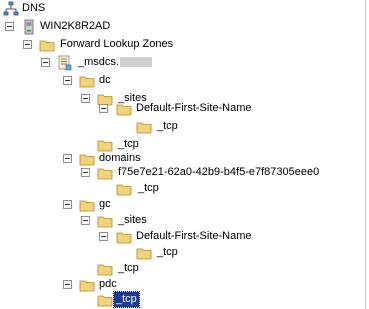 This screenshot has width=369, height=309. Describe the element at coordinates (65, 63) in the screenshot. I see `zone-icon` at that location.